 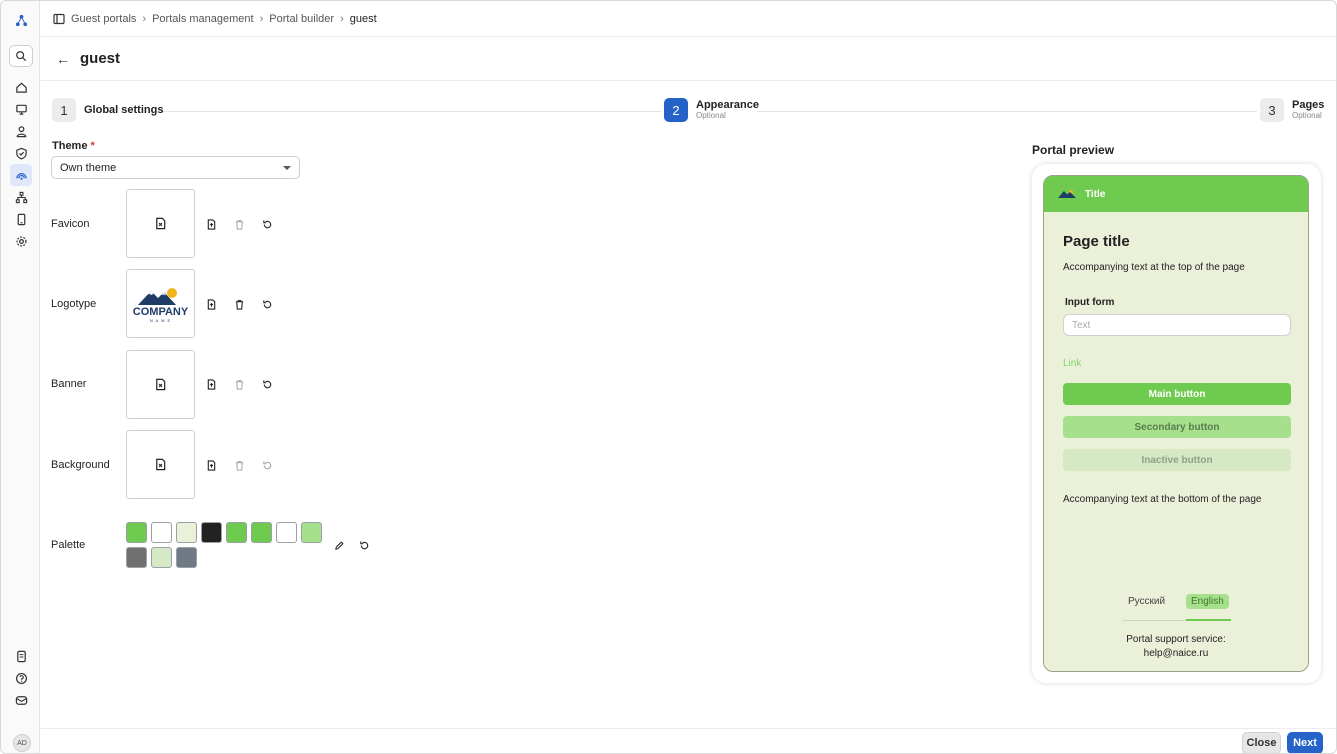 I want to click on step-number: 3, so click(x=1272, y=110).